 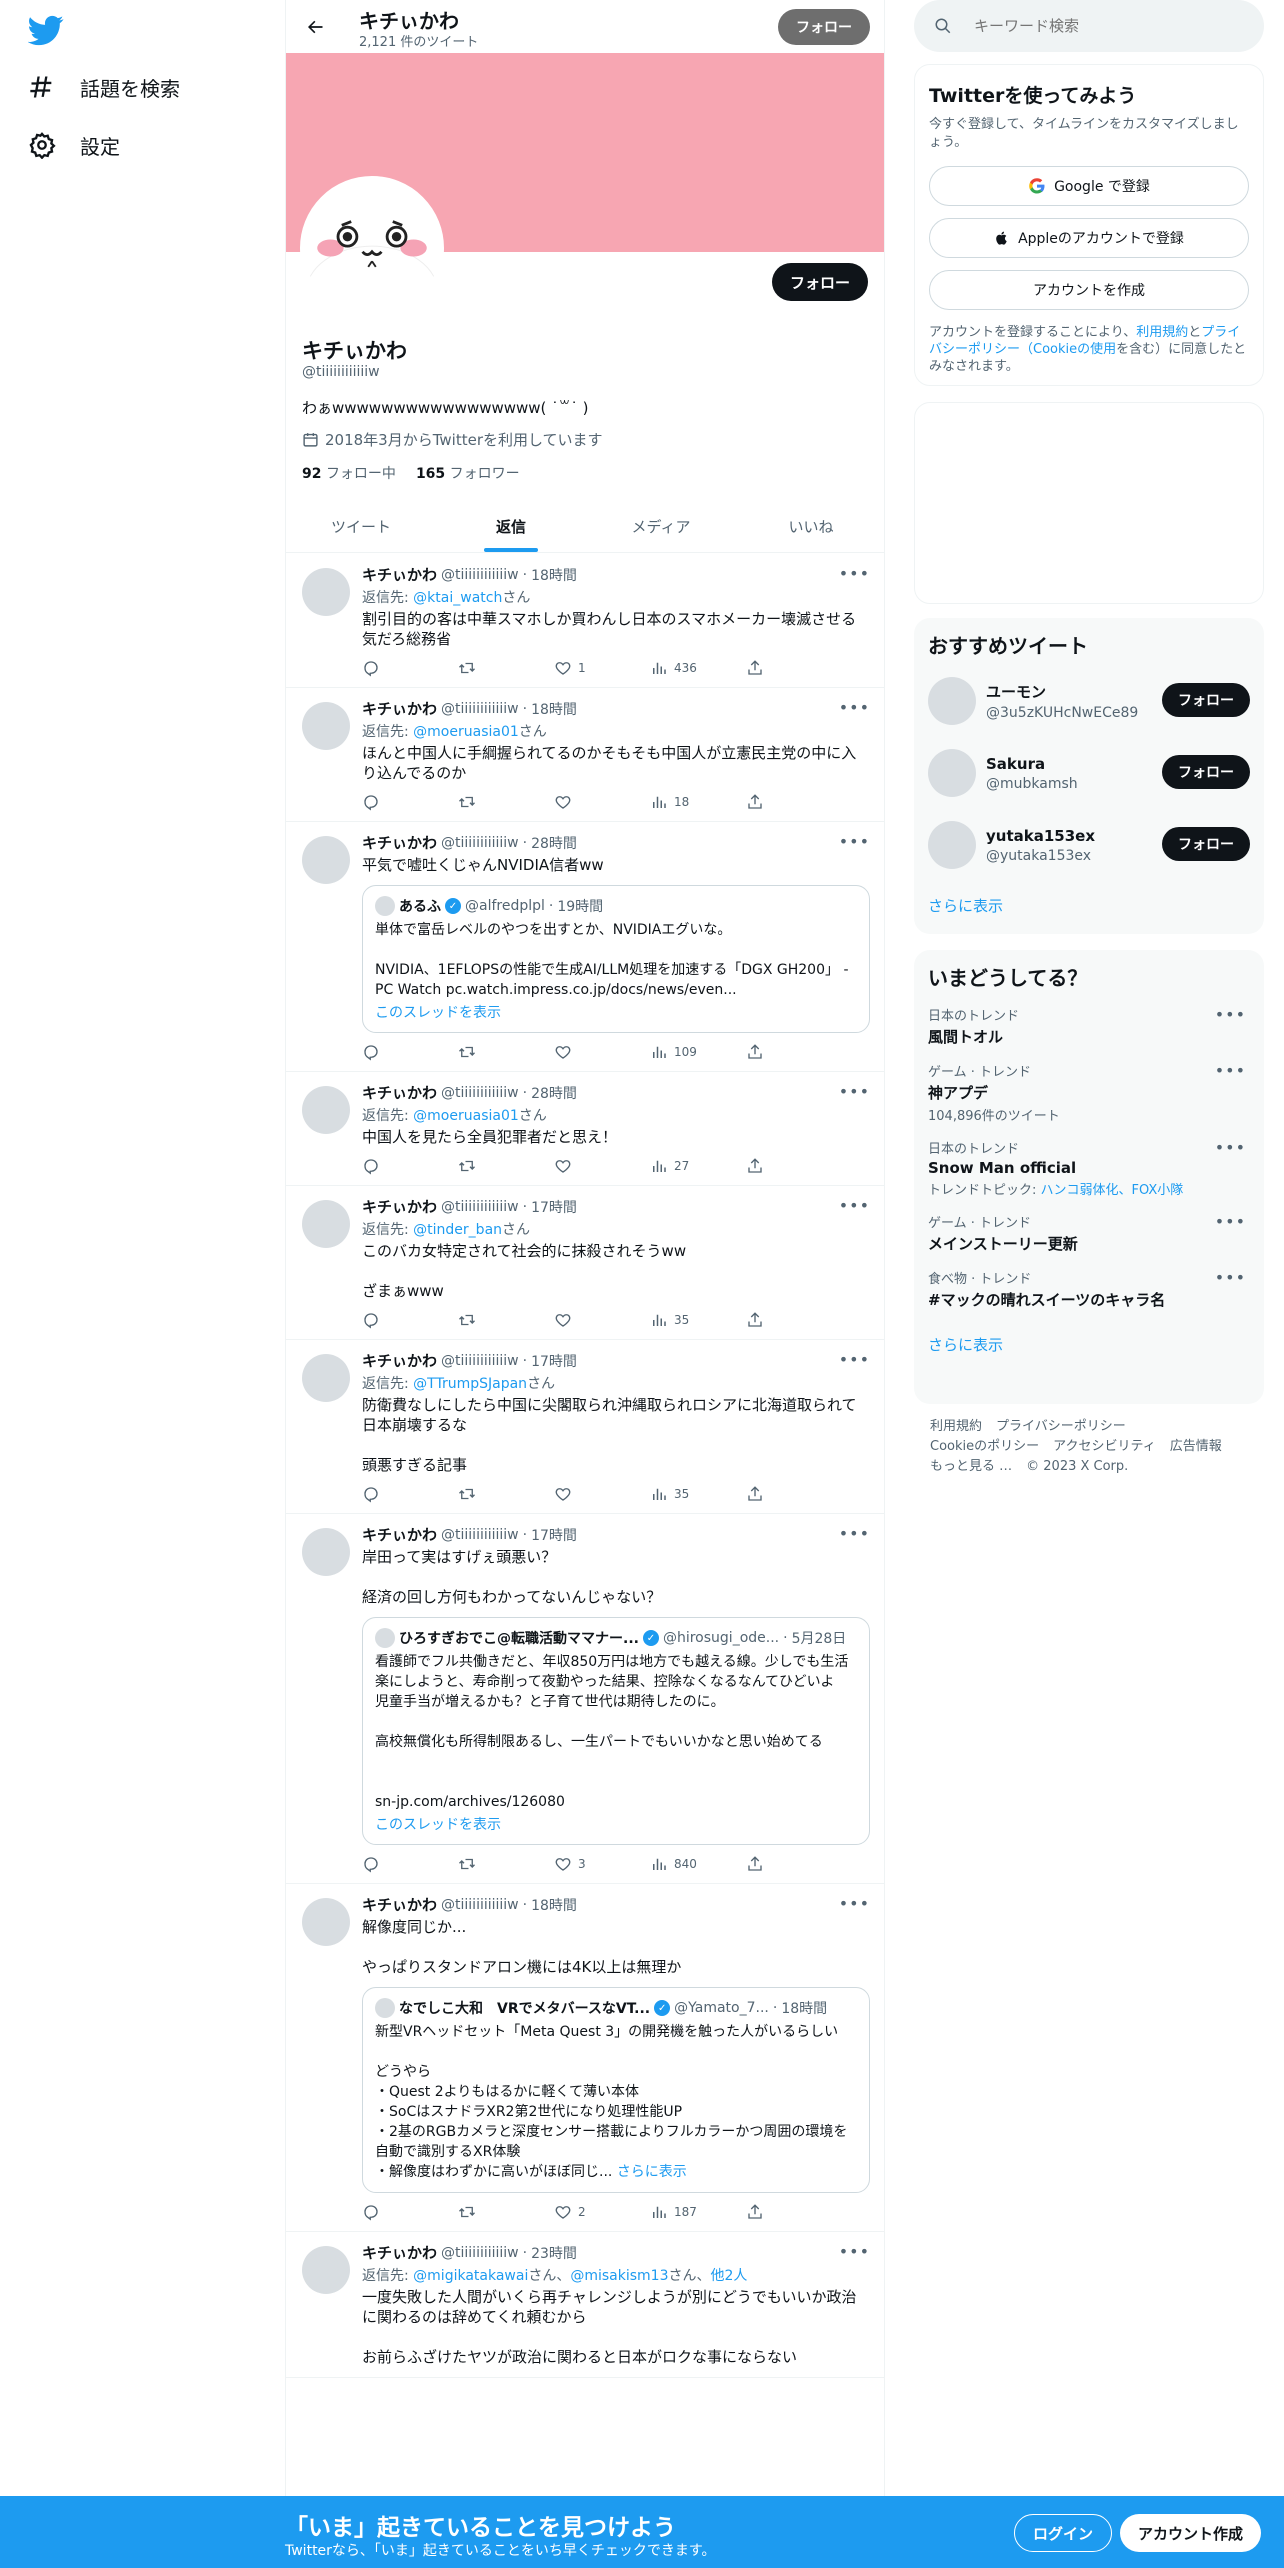 What do you see at coordinates (602, 2212) in the screenshot?
I see `like-button: 2` at bounding box center [602, 2212].